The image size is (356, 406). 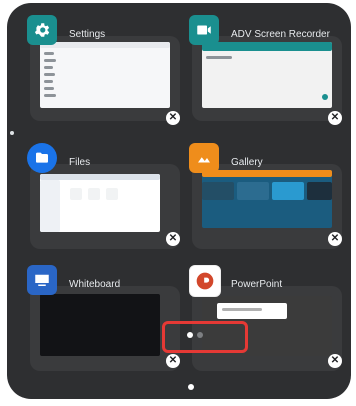 What do you see at coordinates (280, 34) in the screenshot?
I see `app-title-adv-screen-recorder: ADV Screen Recorder` at bounding box center [280, 34].